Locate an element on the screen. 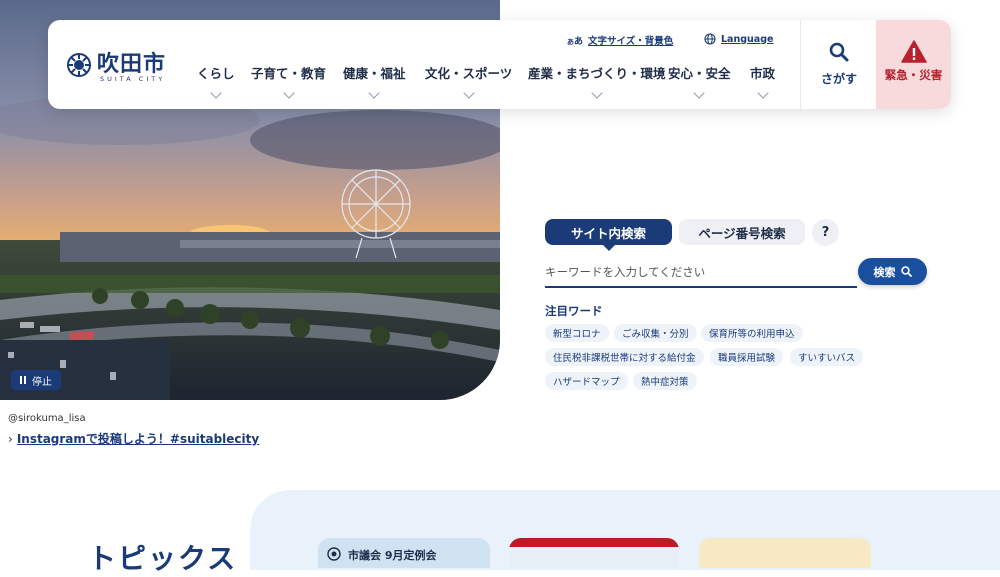 The height and width of the screenshot is (577, 1000). nav-item-city-government: 市政 is located at coordinates (763, 81).